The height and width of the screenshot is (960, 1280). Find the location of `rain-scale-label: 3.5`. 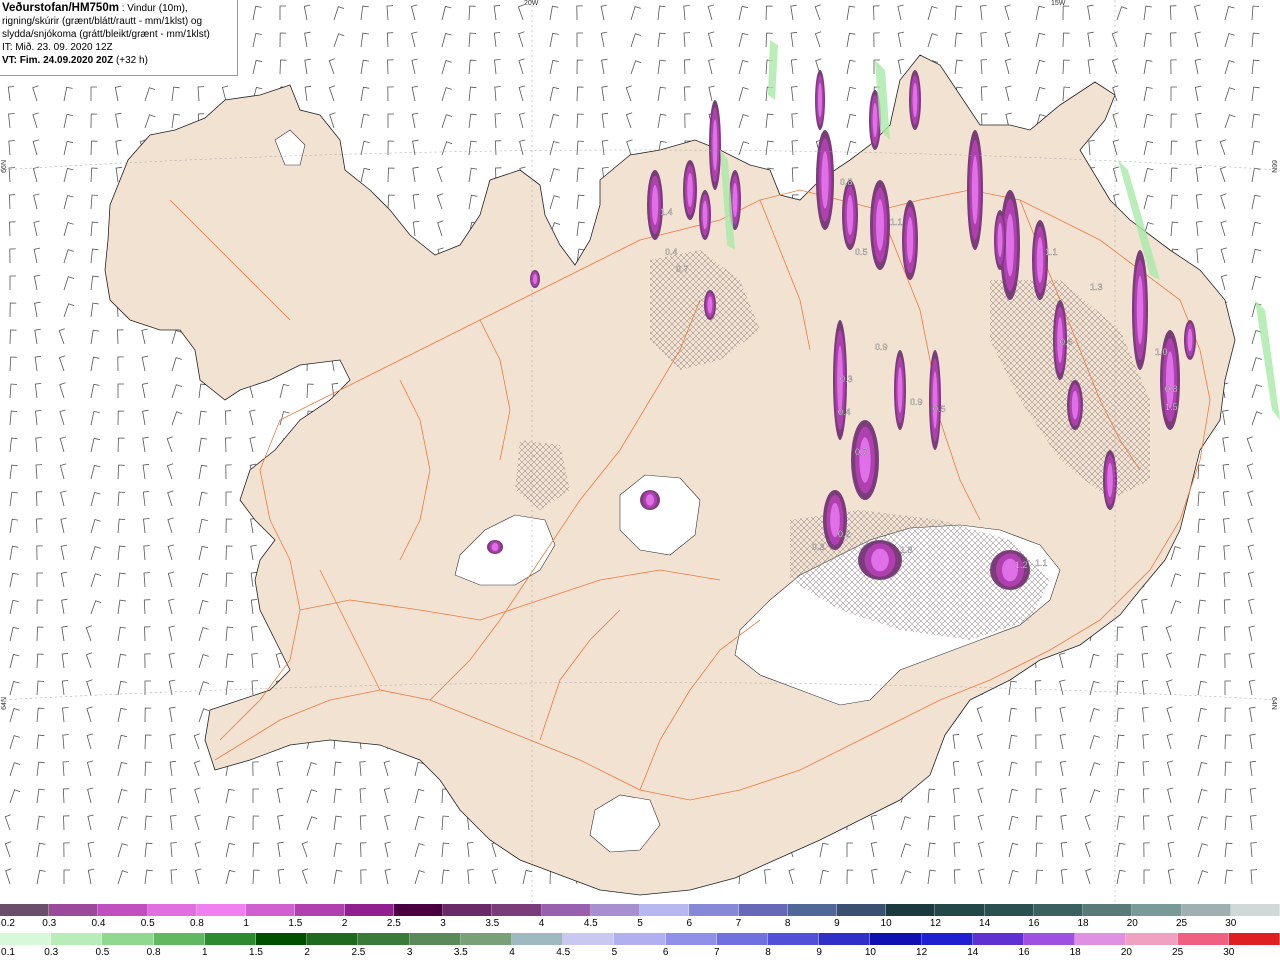

rain-scale-label: 3.5 is located at coordinates (460, 952).